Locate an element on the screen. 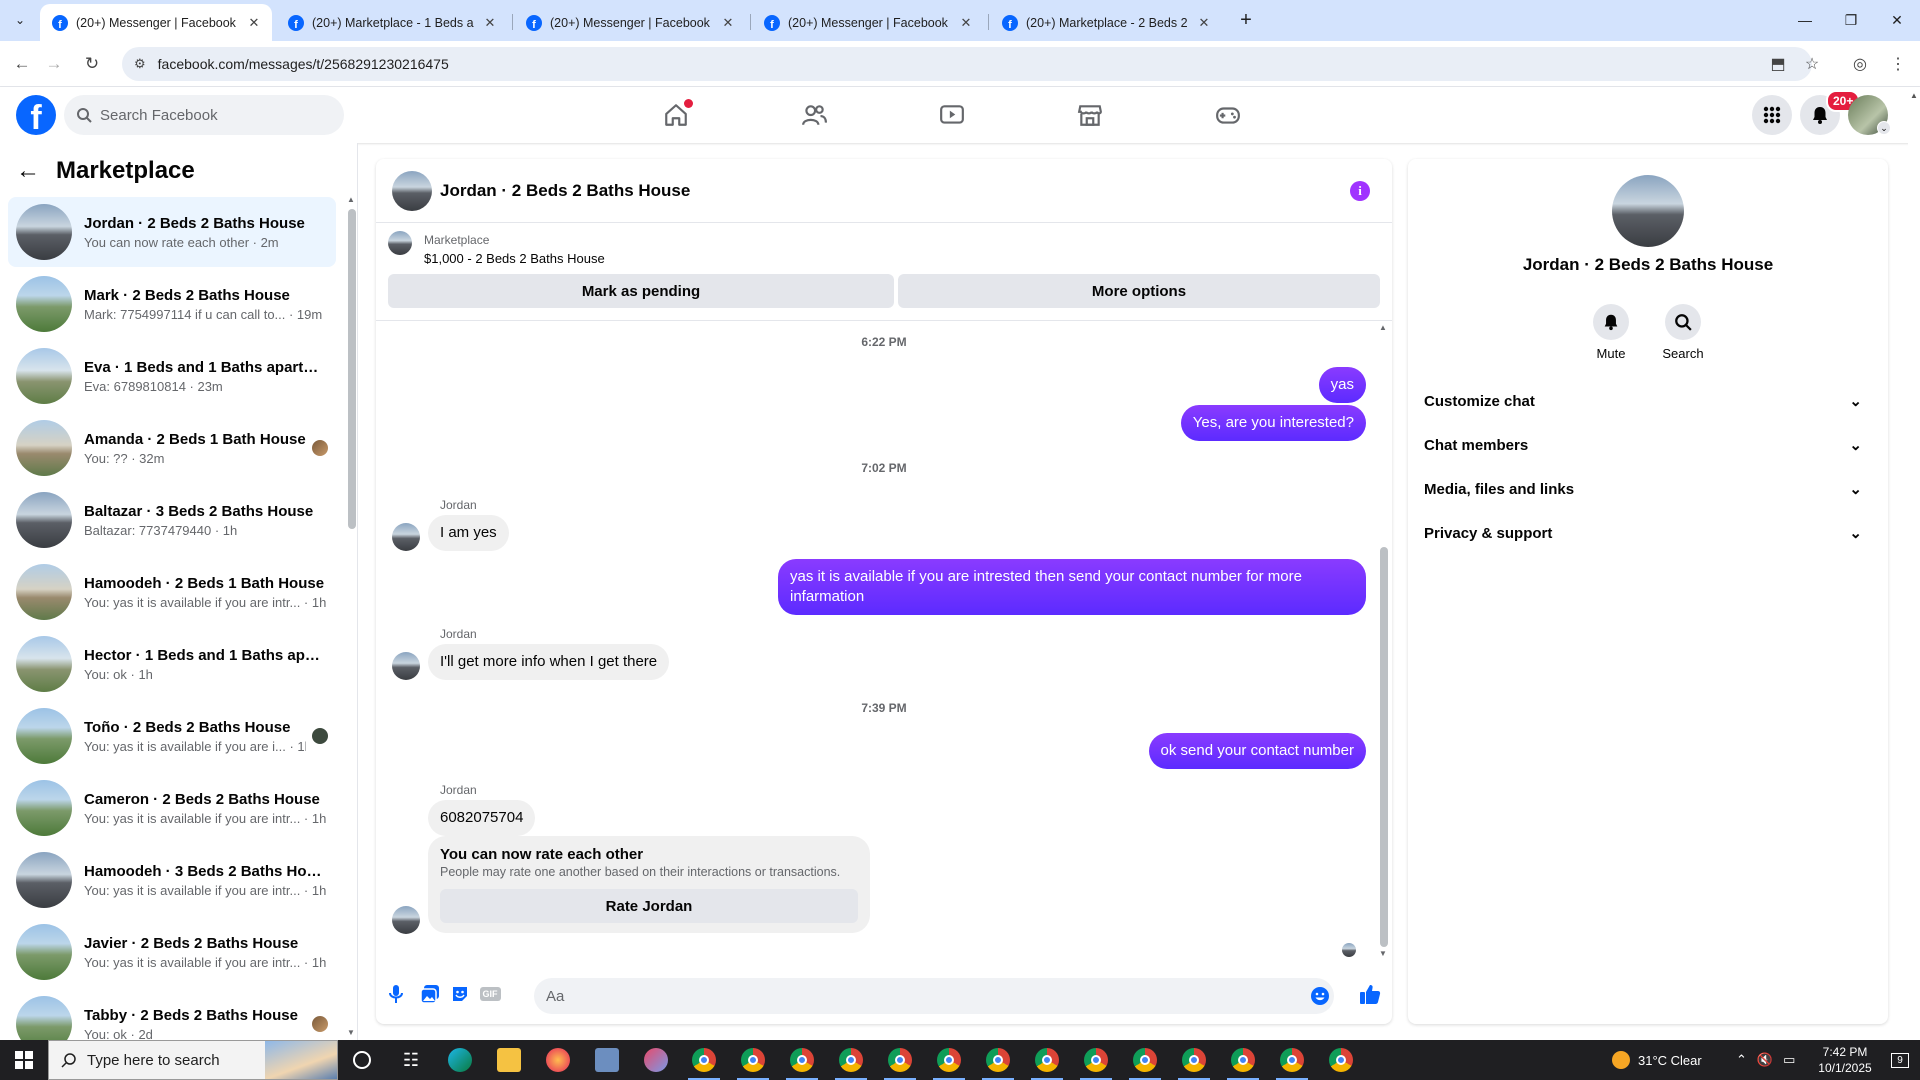 The height and width of the screenshot is (1080, 1920). outgoing-message: yas is located at coordinates (1342, 385).